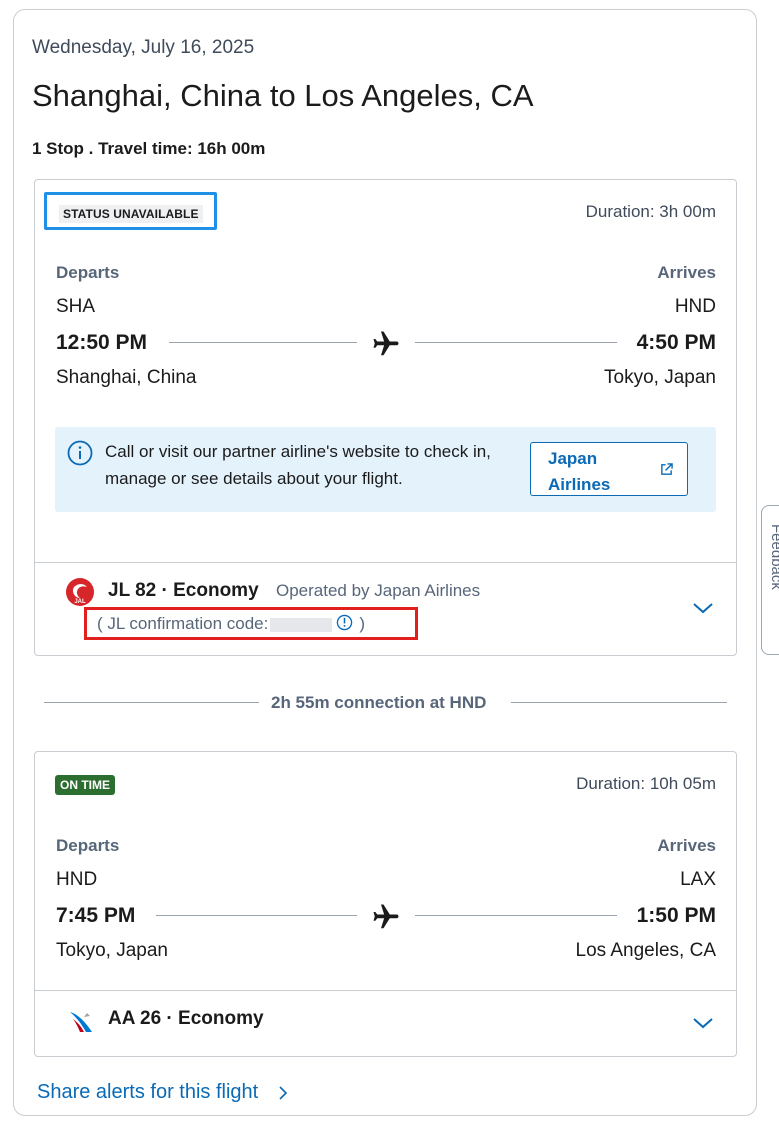  What do you see at coordinates (698, 879) in the screenshot?
I see `destination-airport-code: LAX` at bounding box center [698, 879].